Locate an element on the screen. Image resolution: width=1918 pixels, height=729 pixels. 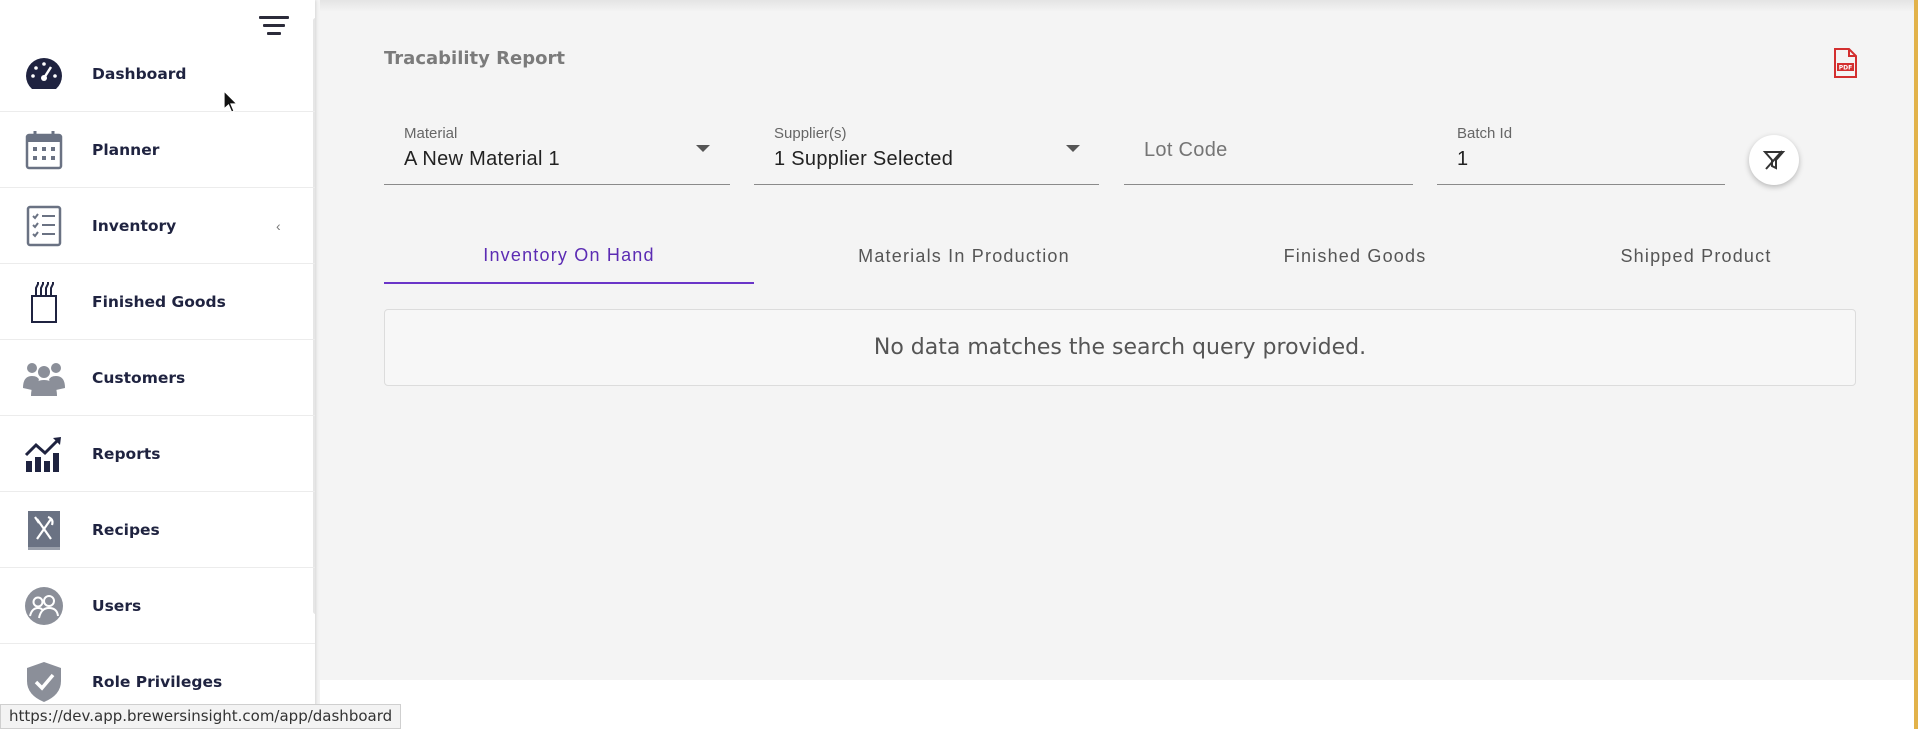
material-select: Material A New Material 1 is located at coordinates (557, 148).